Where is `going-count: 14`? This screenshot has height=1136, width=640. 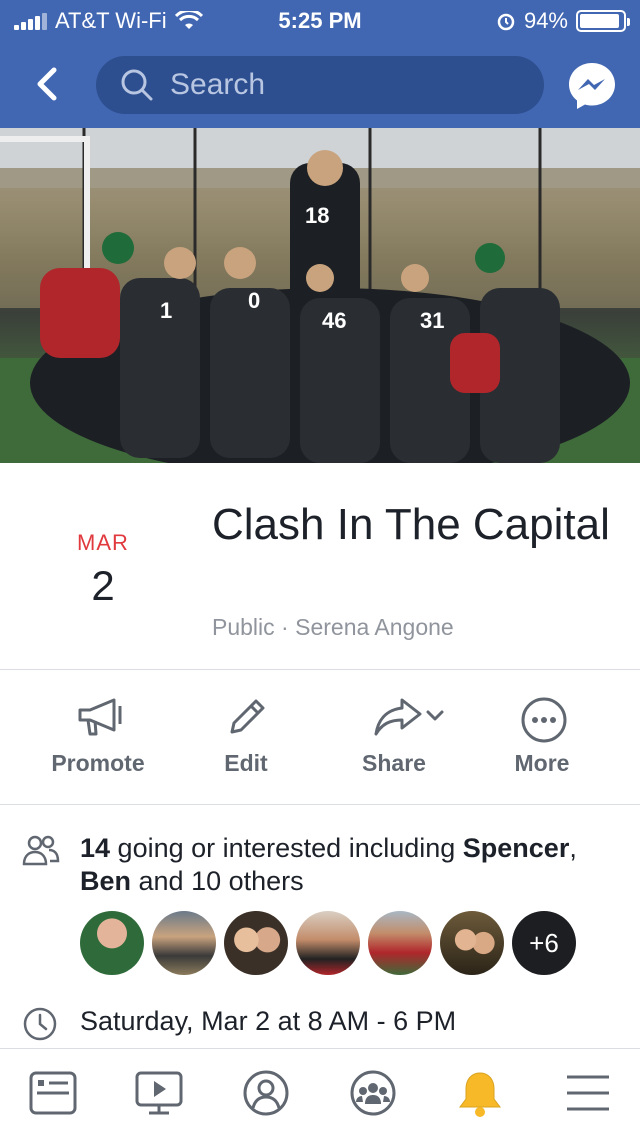
going-count: 14 is located at coordinates (95, 848).